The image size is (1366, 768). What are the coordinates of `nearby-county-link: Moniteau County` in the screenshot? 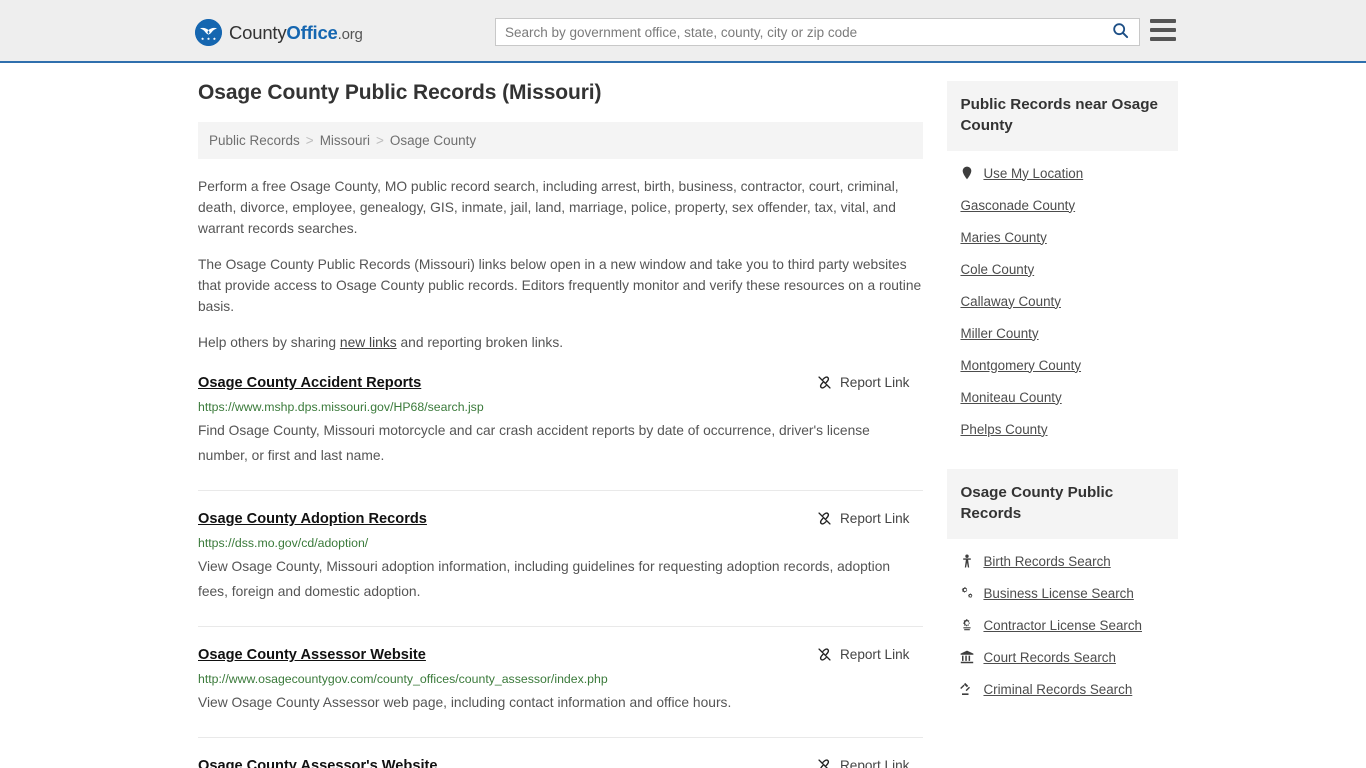 It's located at (1010, 397).